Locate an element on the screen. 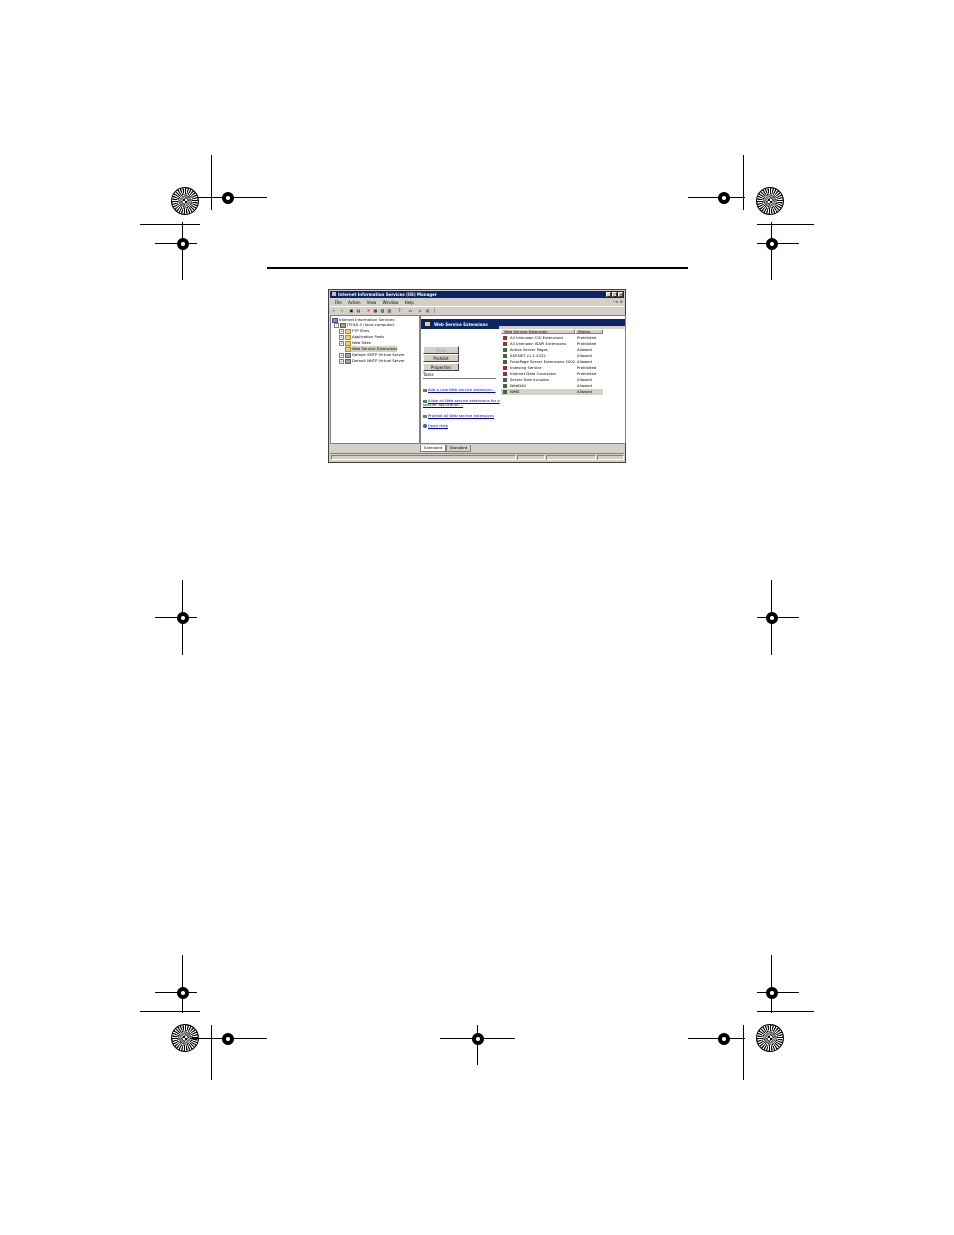 Image resolution: width=954 pixels, height=1235 pixels. tree-node-nntp-server: + Default NNTP Virtual Server is located at coordinates (372, 361).